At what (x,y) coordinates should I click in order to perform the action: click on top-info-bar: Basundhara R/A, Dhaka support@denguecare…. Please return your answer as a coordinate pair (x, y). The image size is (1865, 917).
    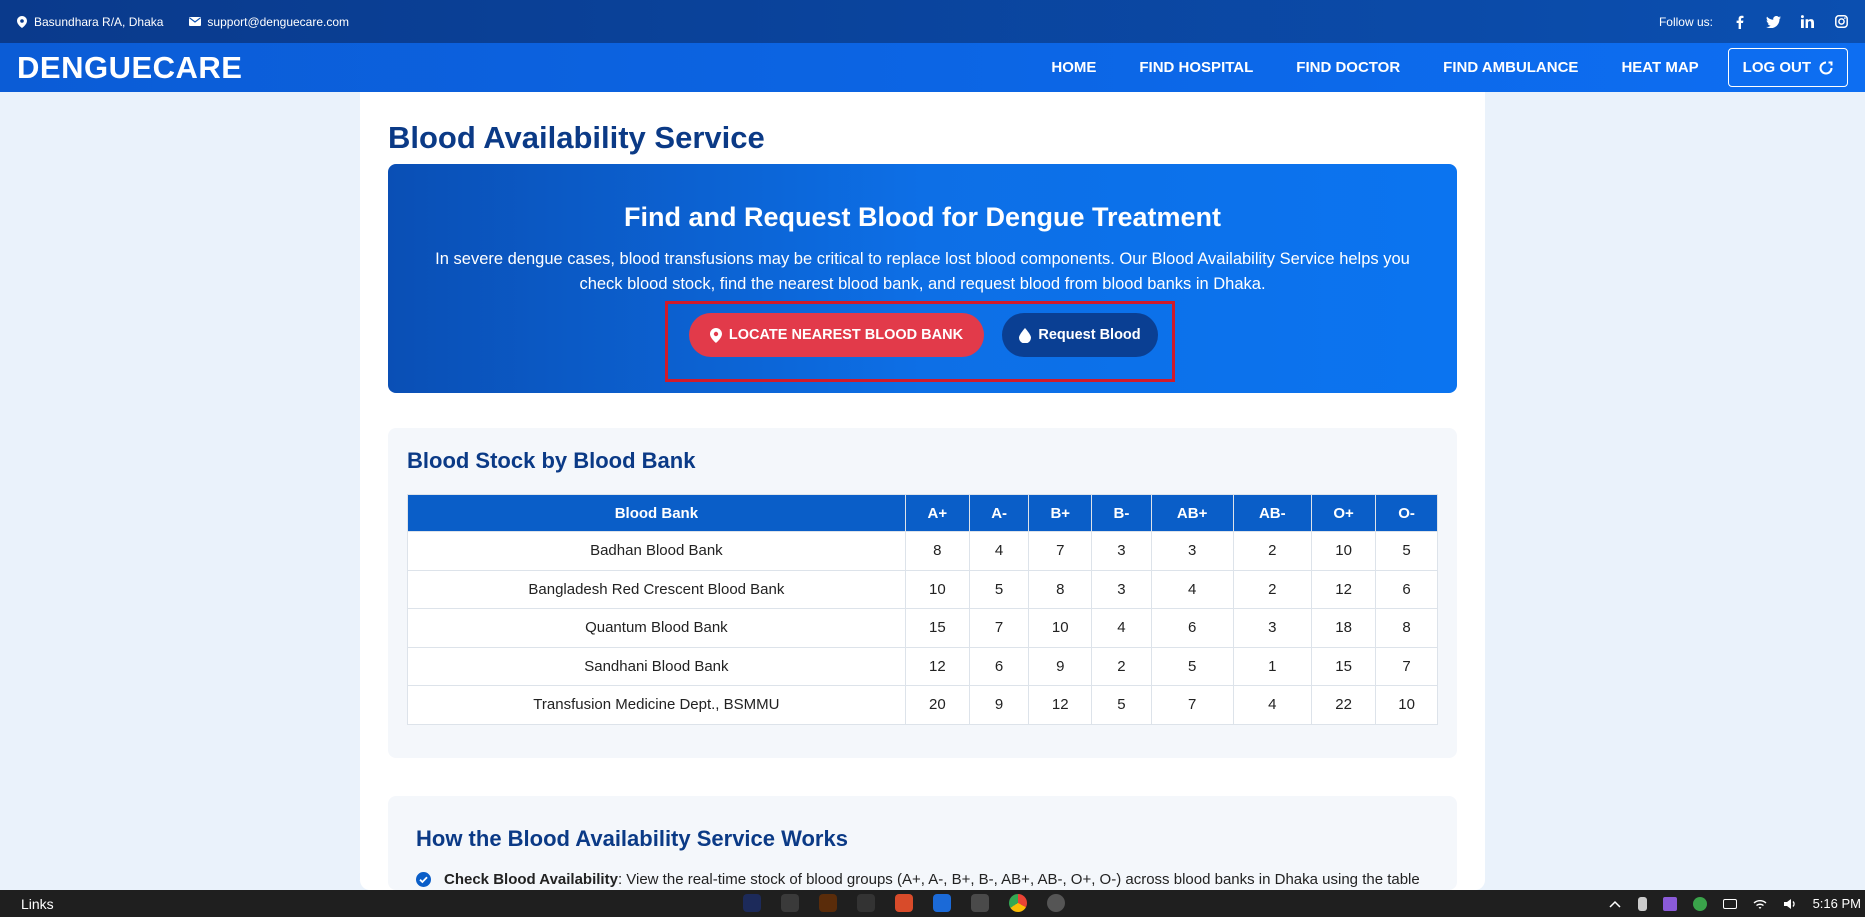
    Looking at the image, I should click on (932, 21).